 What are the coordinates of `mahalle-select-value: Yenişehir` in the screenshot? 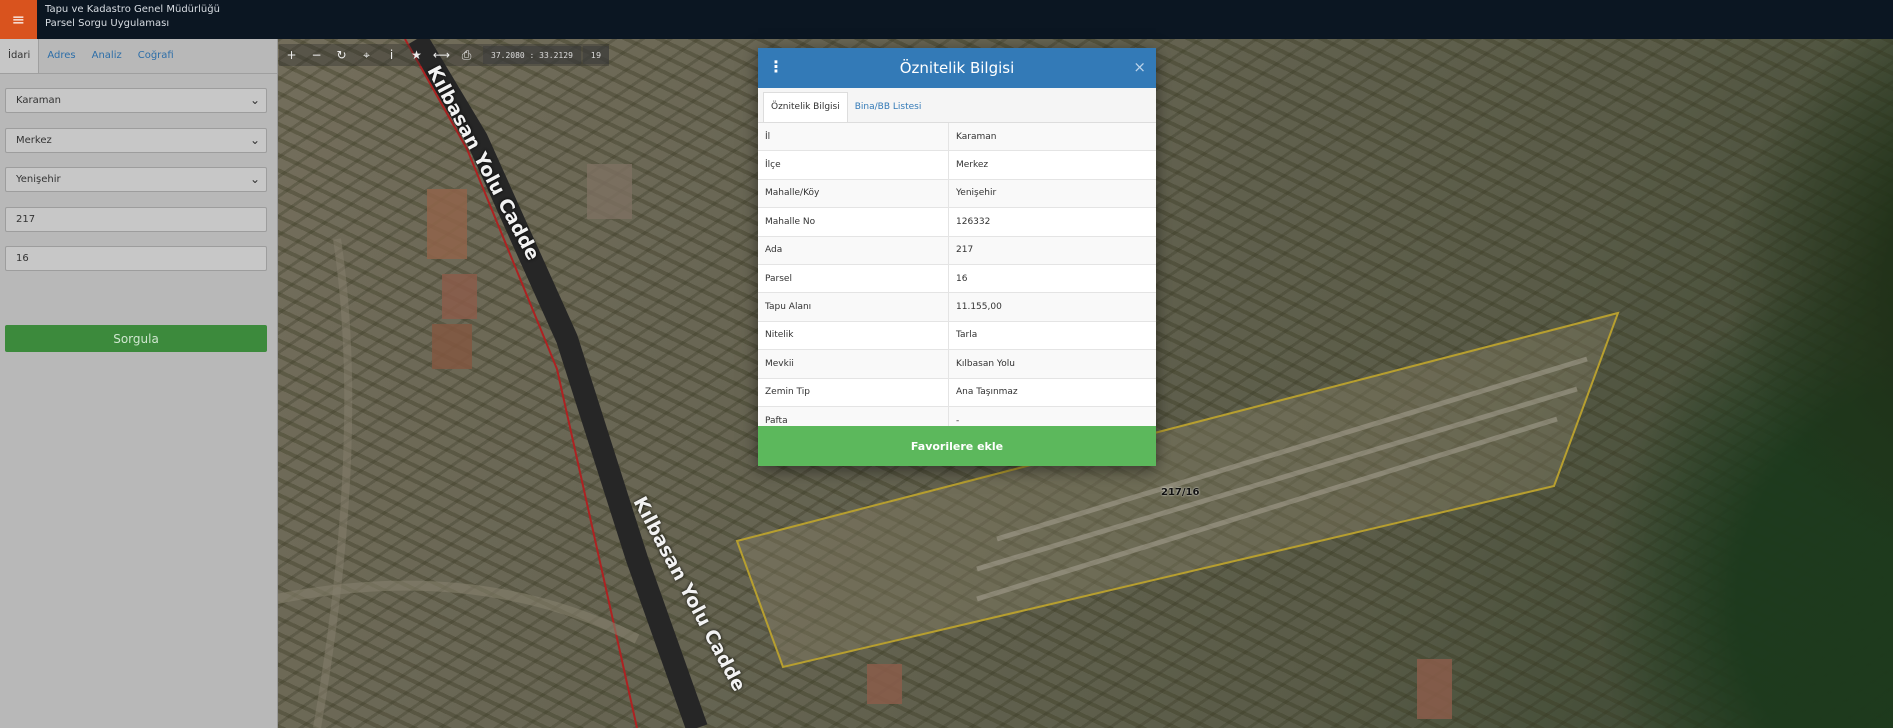 It's located at (38, 179).